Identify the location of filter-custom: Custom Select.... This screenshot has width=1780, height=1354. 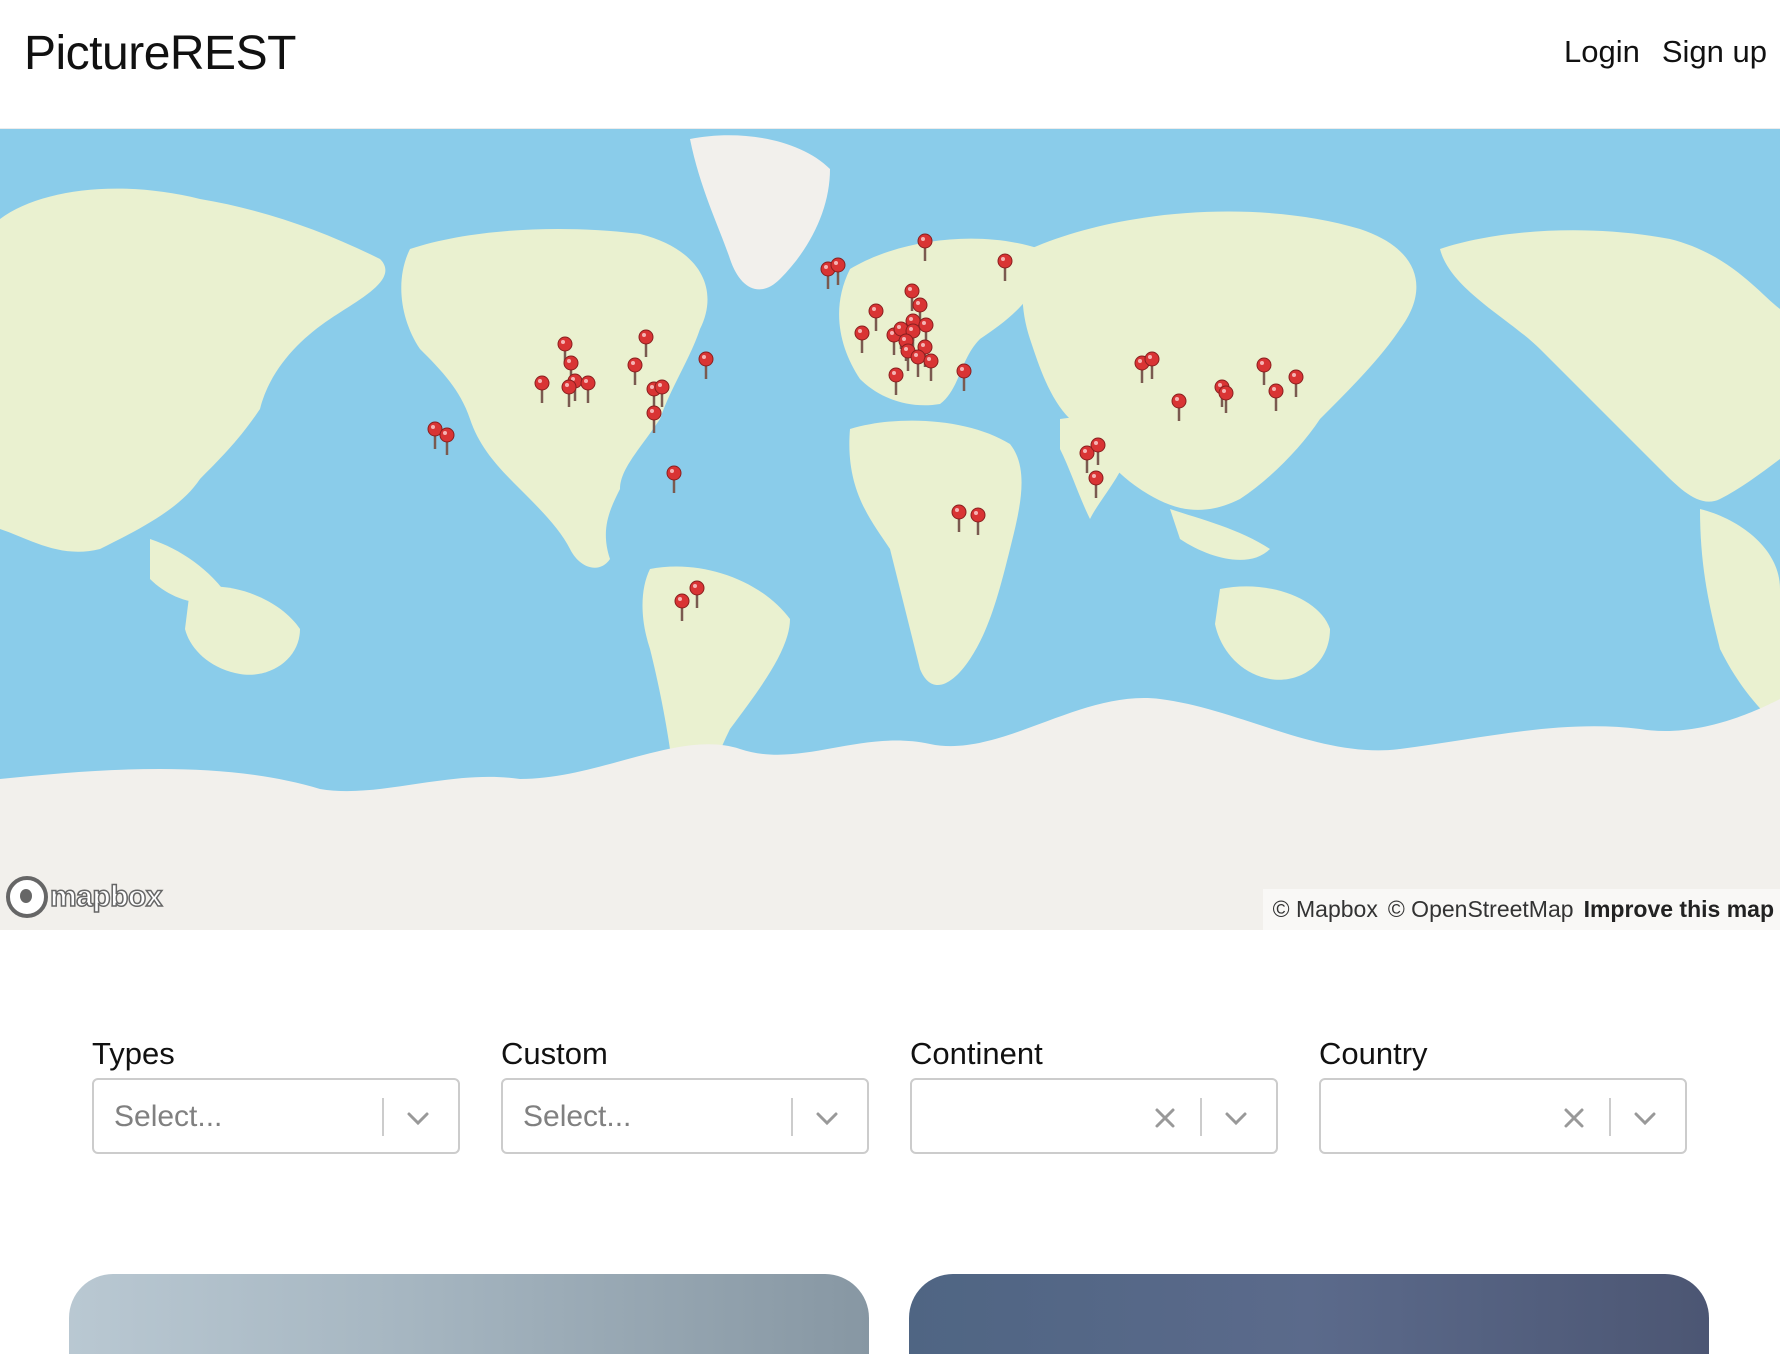
(685, 1095).